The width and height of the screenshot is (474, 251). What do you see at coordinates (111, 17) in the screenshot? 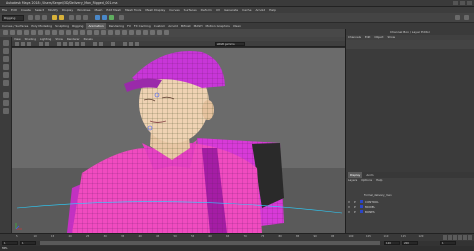
I see `render-settings-icon` at bounding box center [111, 17].